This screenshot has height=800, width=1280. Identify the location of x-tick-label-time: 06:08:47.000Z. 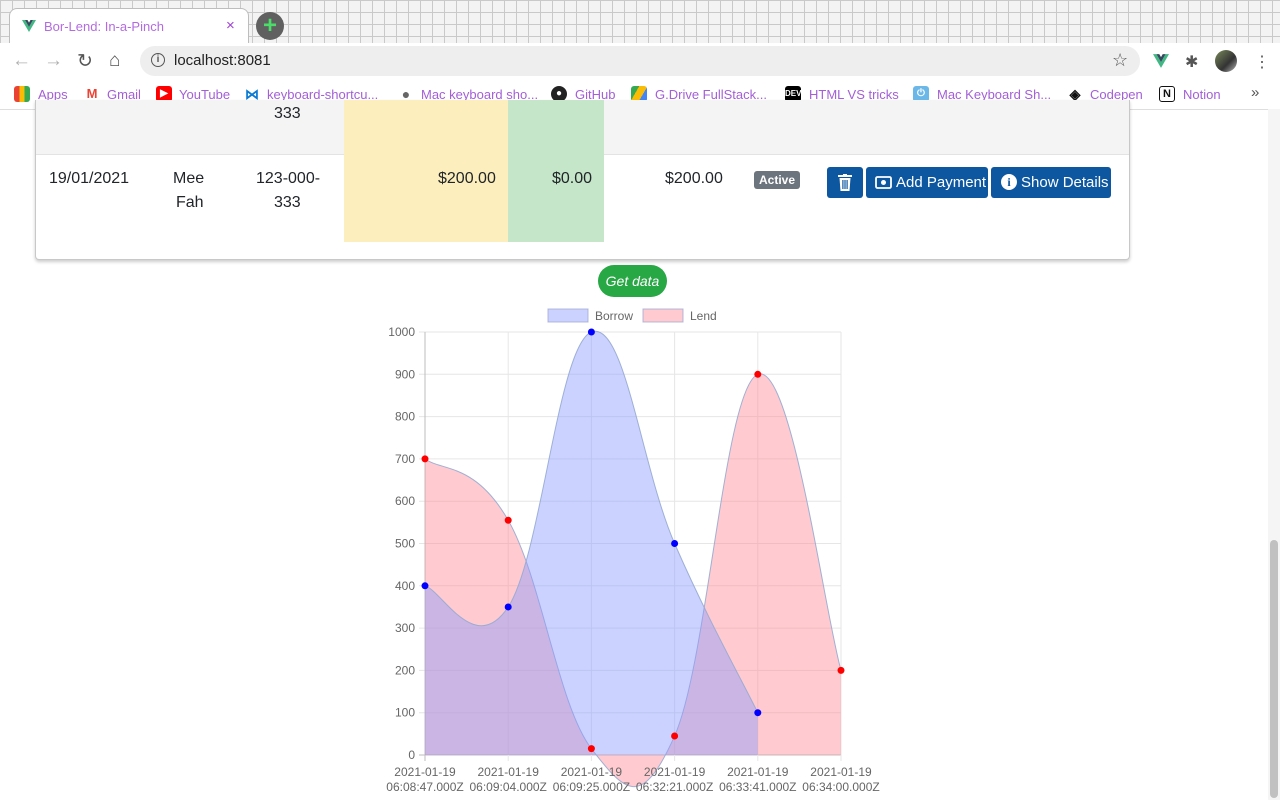
(424, 787).